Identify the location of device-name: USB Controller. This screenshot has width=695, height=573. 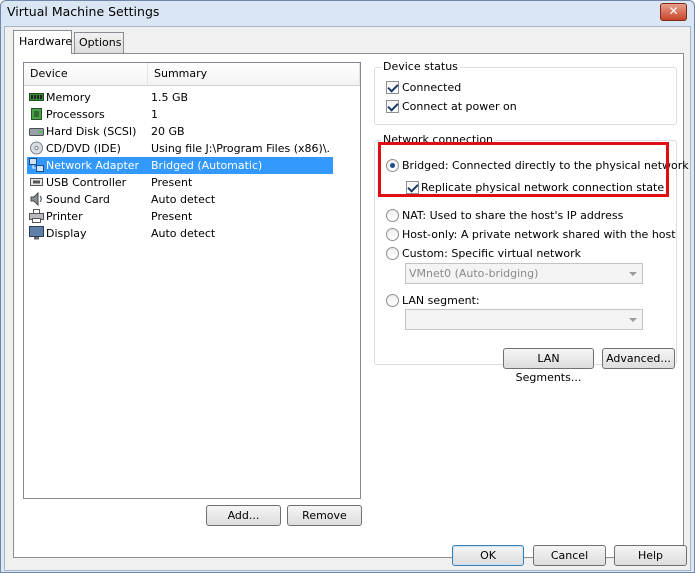
(86, 182).